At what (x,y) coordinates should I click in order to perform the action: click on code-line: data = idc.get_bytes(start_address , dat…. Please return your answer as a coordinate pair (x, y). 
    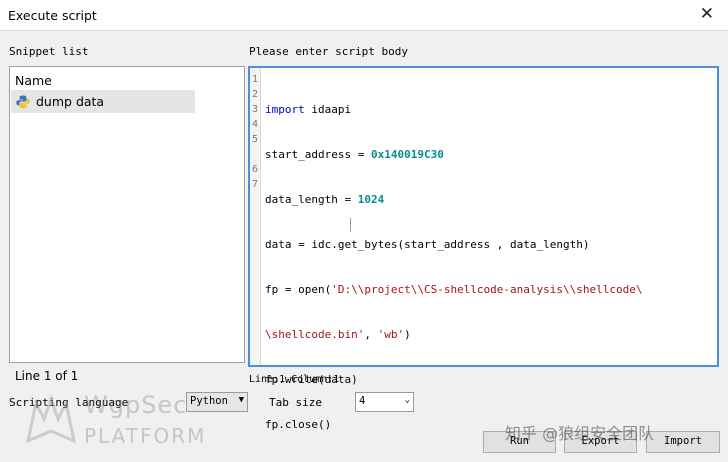
    Looking at the image, I should click on (427, 244).